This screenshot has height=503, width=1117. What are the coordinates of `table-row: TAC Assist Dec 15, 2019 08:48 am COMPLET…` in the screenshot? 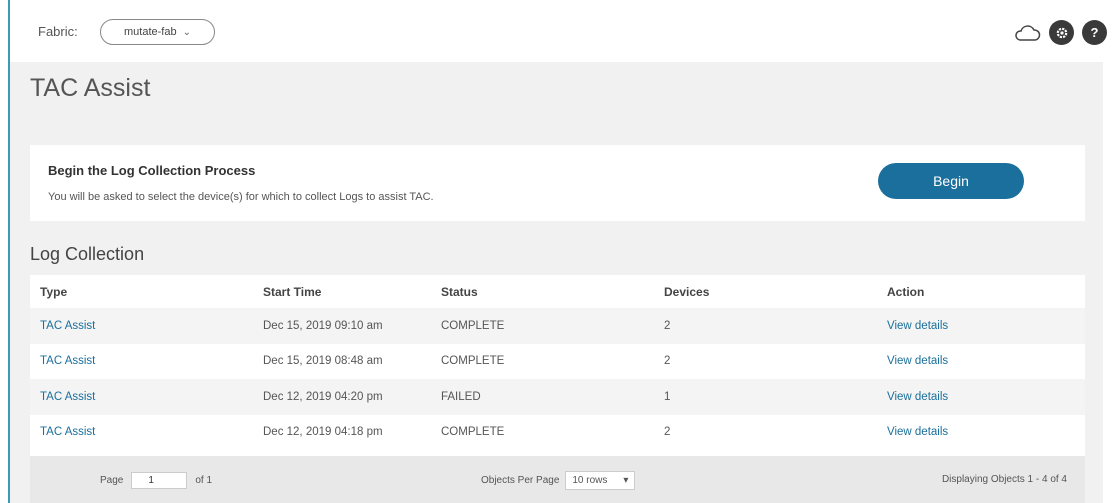 It's located at (557, 361).